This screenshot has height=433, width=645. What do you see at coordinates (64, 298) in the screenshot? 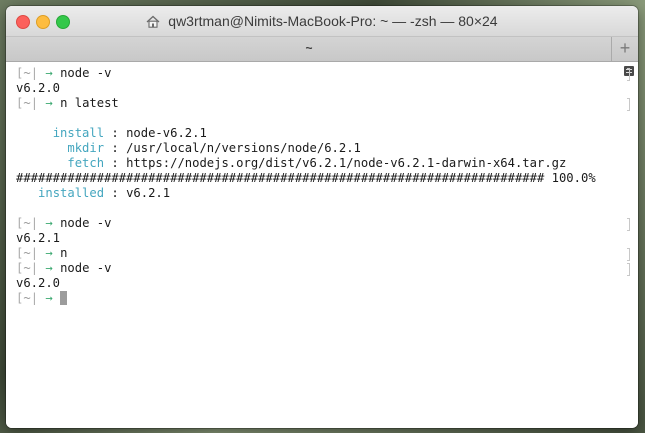
I see `text-cursor` at bounding box center [64, 298].